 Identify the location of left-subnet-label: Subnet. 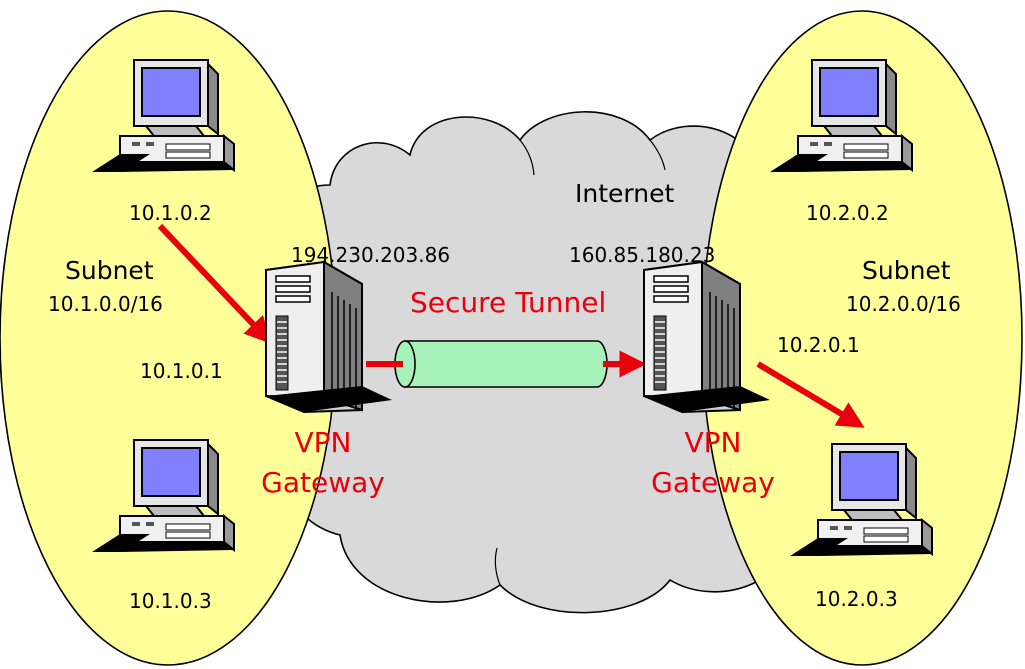
(109, 270).